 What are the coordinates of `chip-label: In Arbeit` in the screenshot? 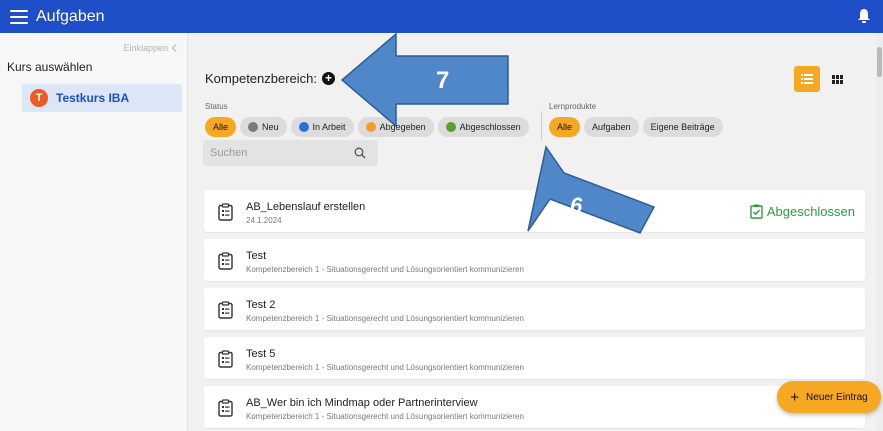 It's located at (329, 127).